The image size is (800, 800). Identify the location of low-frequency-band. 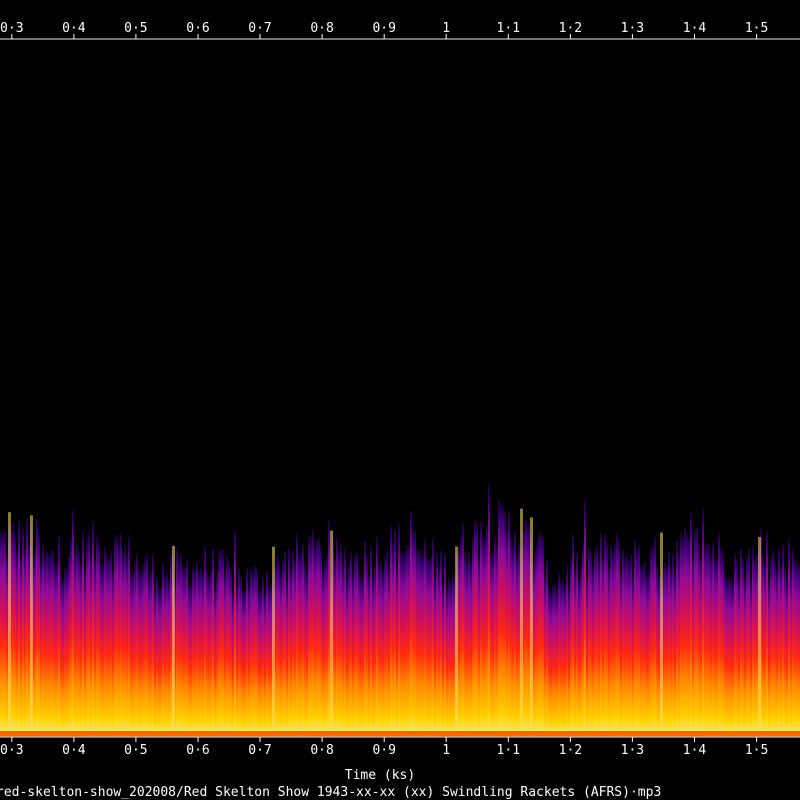
(400, 734).